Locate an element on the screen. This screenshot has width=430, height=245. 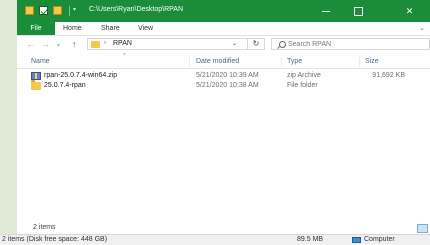
file-name: 25.0.7.4-rpan is located at coordinates (65, 85).